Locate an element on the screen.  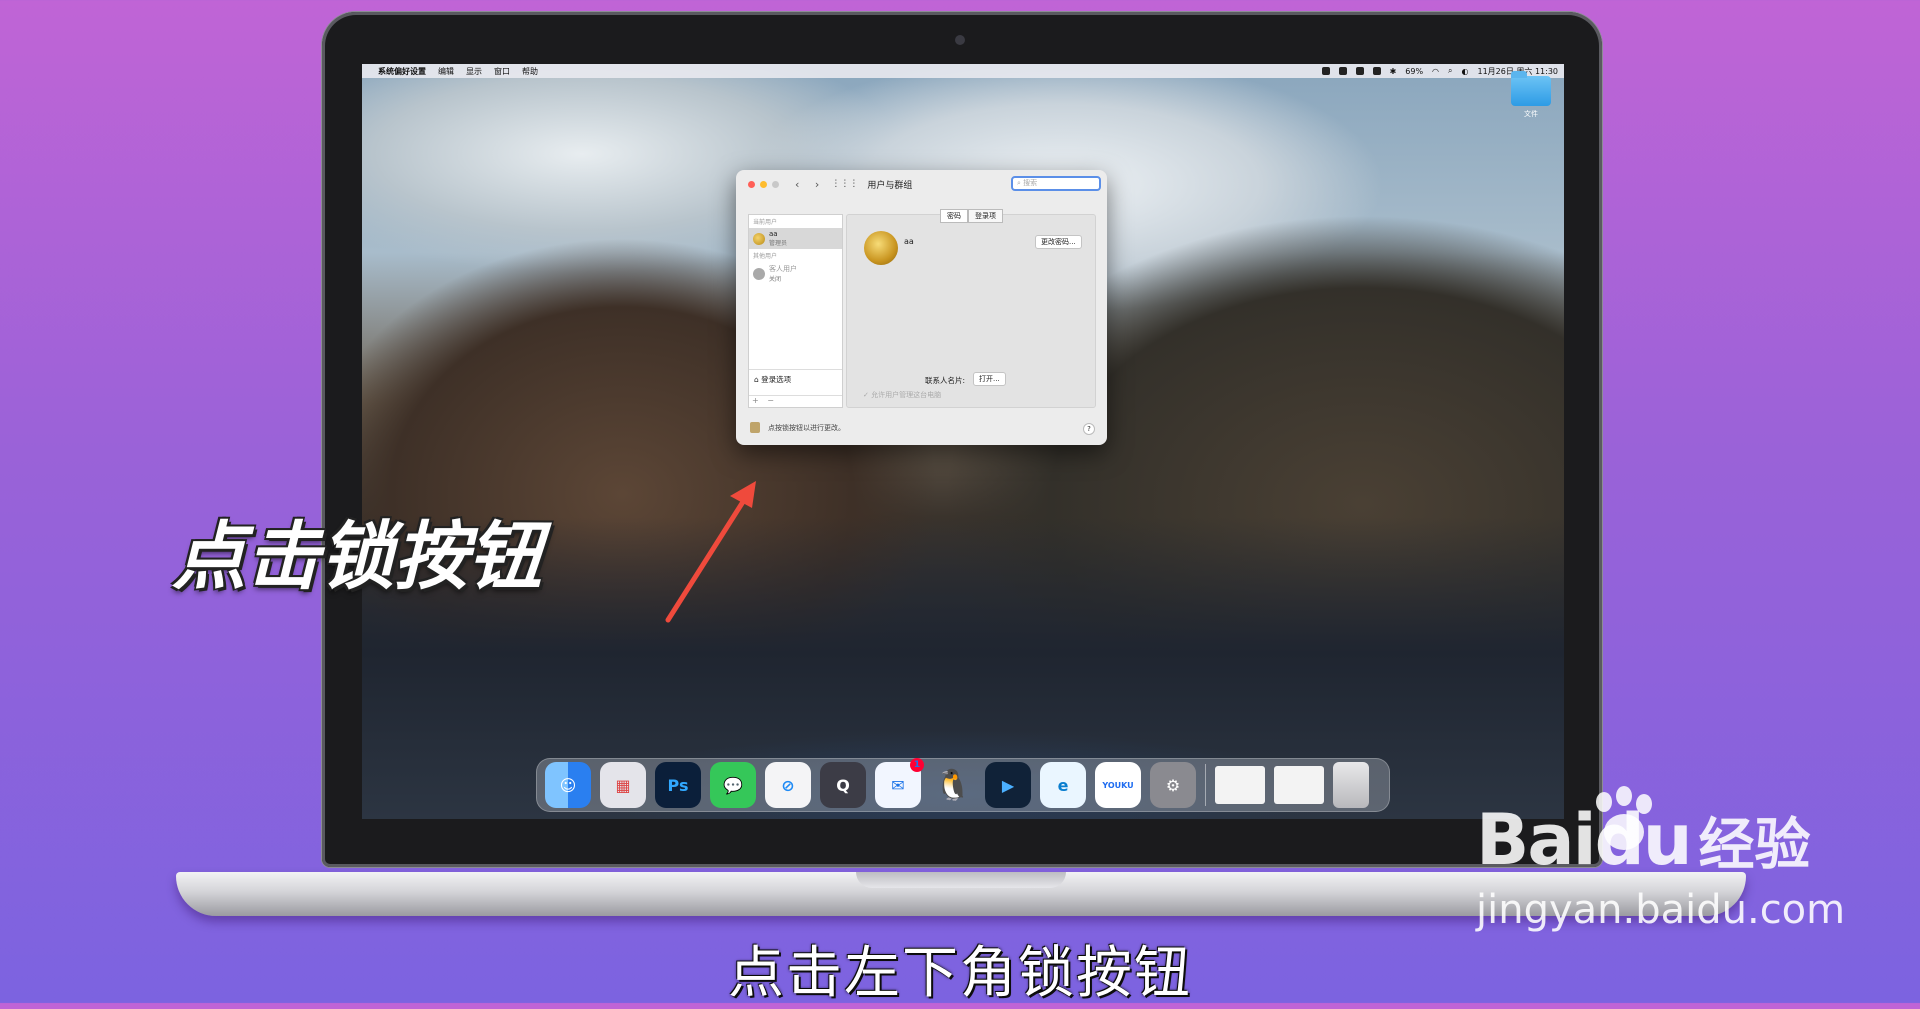
watermark-url: jingyan.baidu.com is located at coordinates (1661, 910).